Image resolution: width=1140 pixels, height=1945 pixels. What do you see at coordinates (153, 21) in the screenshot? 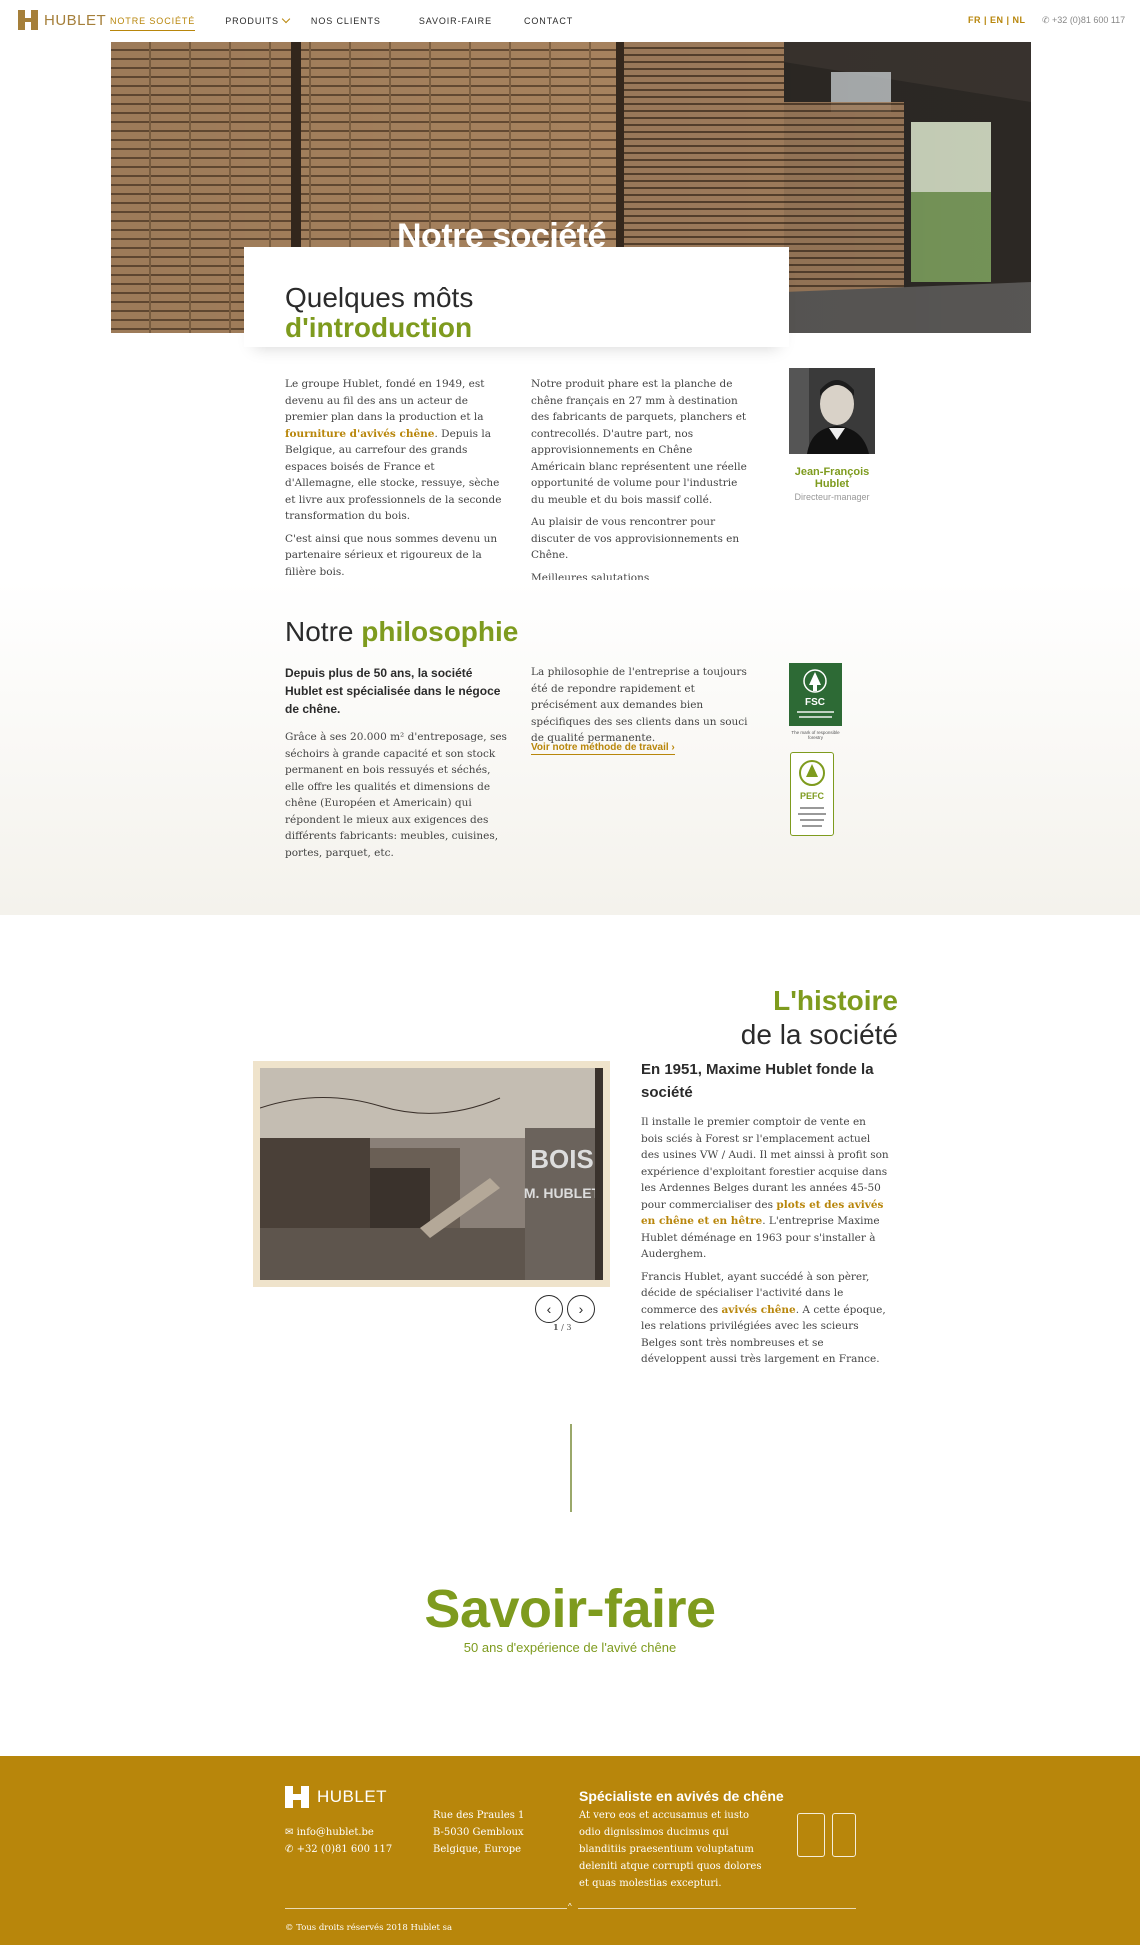
I see `nav-item-notre-societe: NOTRE SOCIÉTÉ` at bounding box center [153, 21].